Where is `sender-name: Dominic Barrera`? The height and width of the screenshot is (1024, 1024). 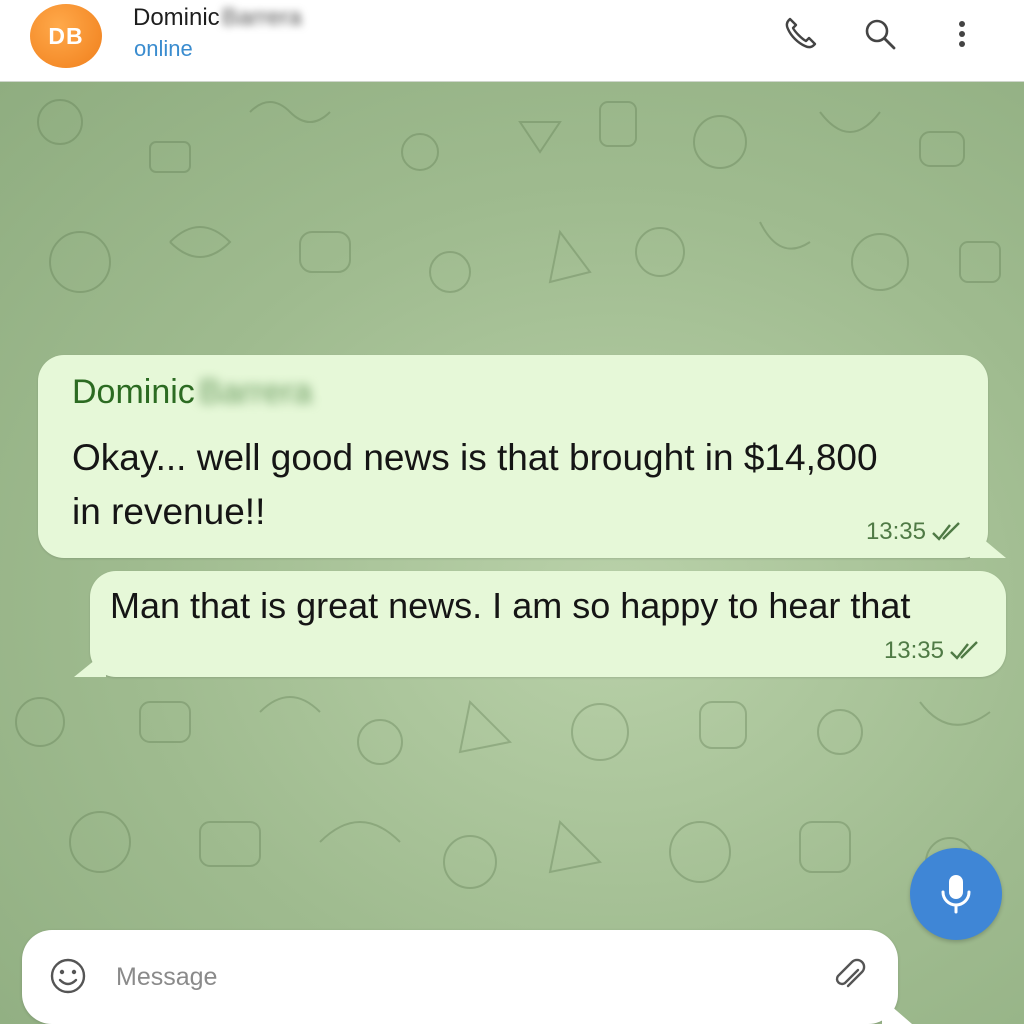
sender-name: Dominic Barrera is located at coordinates (192, 392).